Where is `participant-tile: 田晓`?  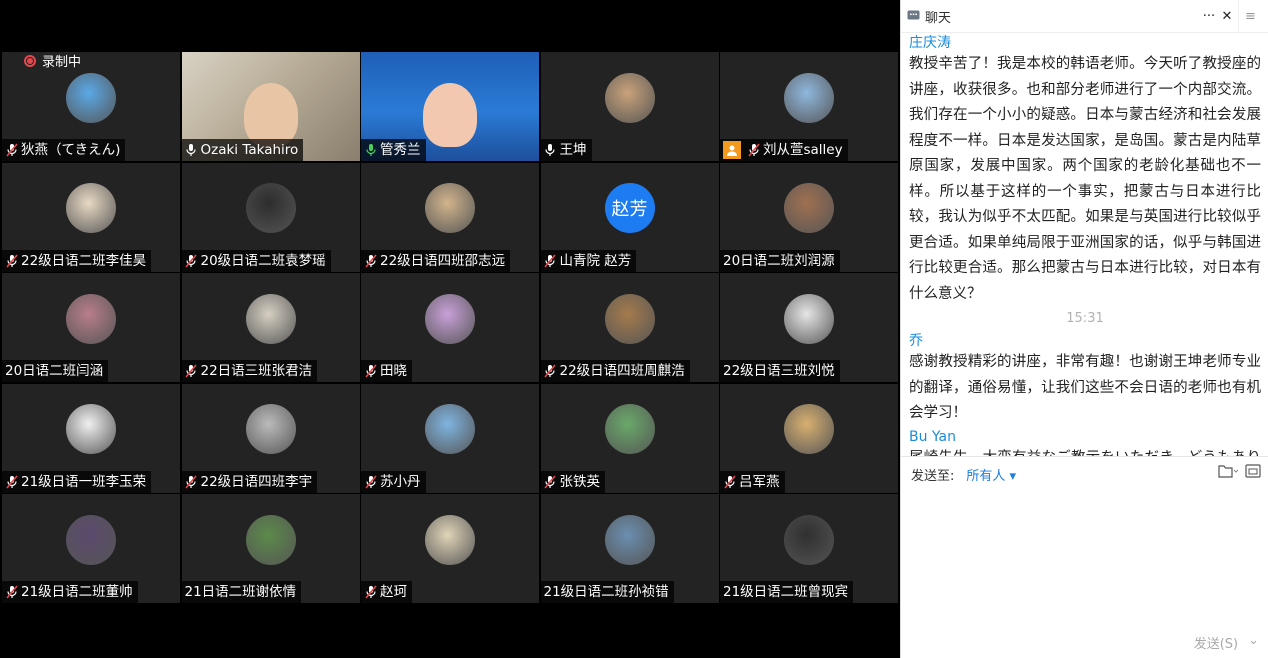 participant-tile: 田晓 is located at coordinates (450, 327).